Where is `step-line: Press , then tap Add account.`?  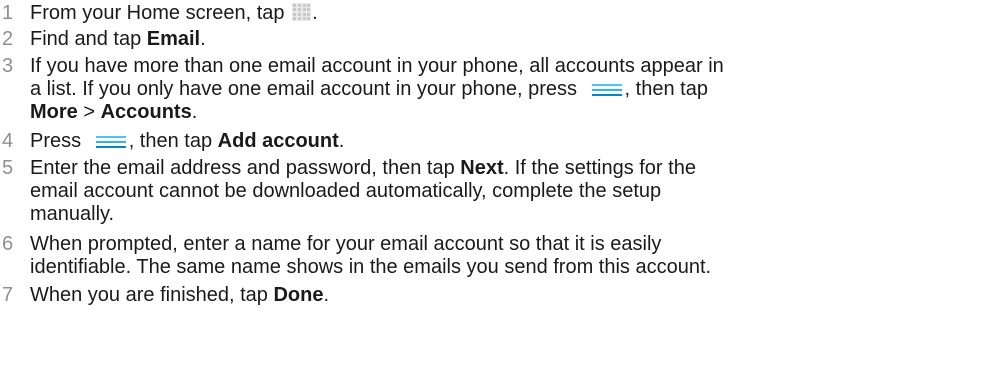 step-line: Press , then tap Add account. is located at coordinates (505, 141).